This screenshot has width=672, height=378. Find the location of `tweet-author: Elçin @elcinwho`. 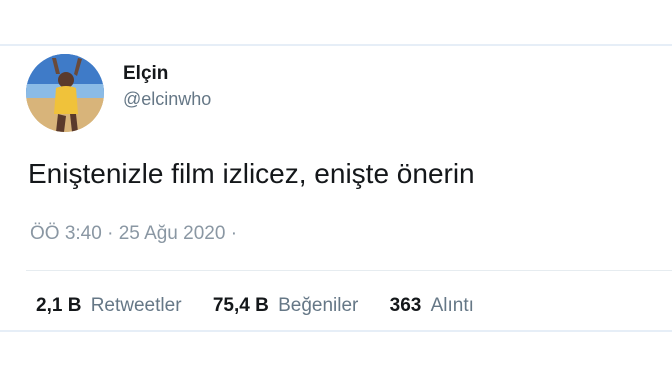

tweet-author: Elçin @elcinwho is located at coordinates (167, 86).